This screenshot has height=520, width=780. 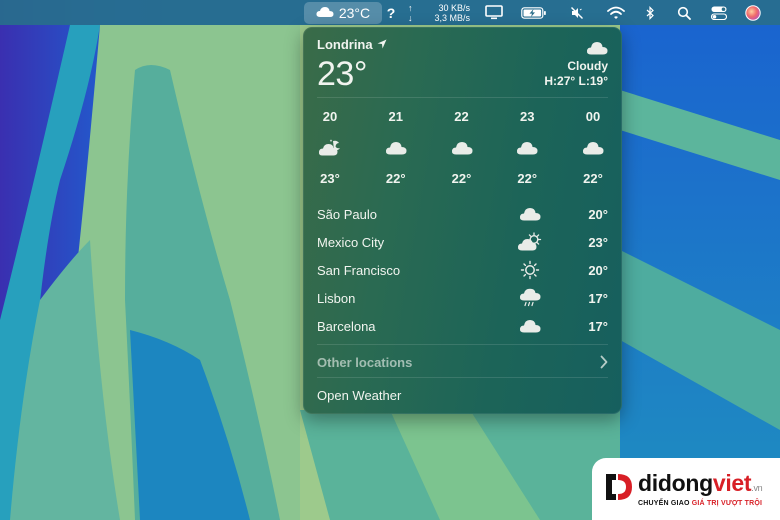 I want to click on open-weather-menu-item: Open Weather, so click(x=359, y=395).